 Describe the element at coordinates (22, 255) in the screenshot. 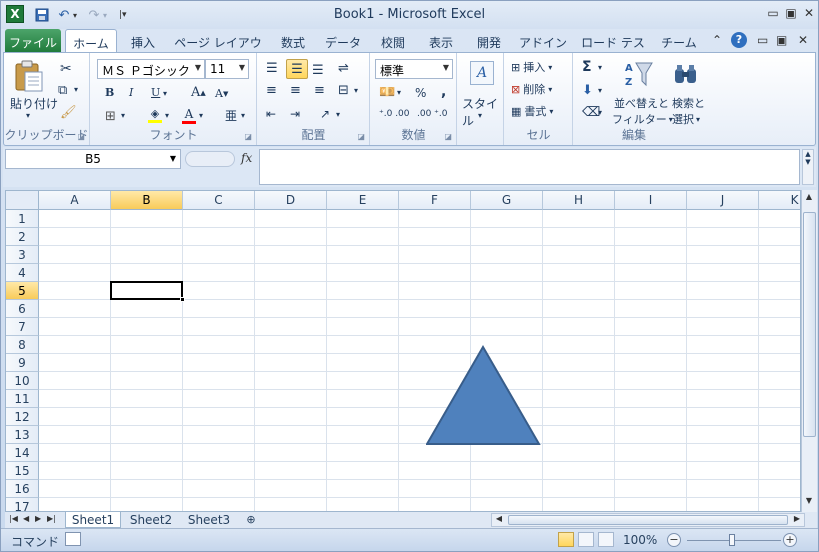

I see `row-header-3: 3` at that location.